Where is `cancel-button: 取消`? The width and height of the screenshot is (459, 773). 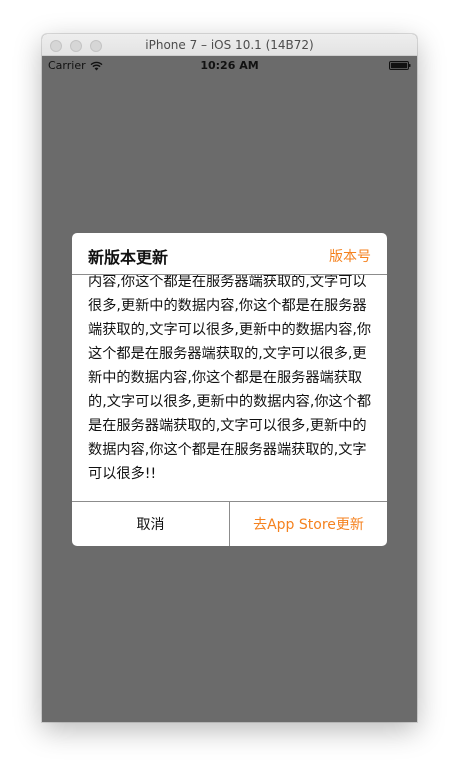
cancel-button: 取消 is located at coordinates (151, 524).